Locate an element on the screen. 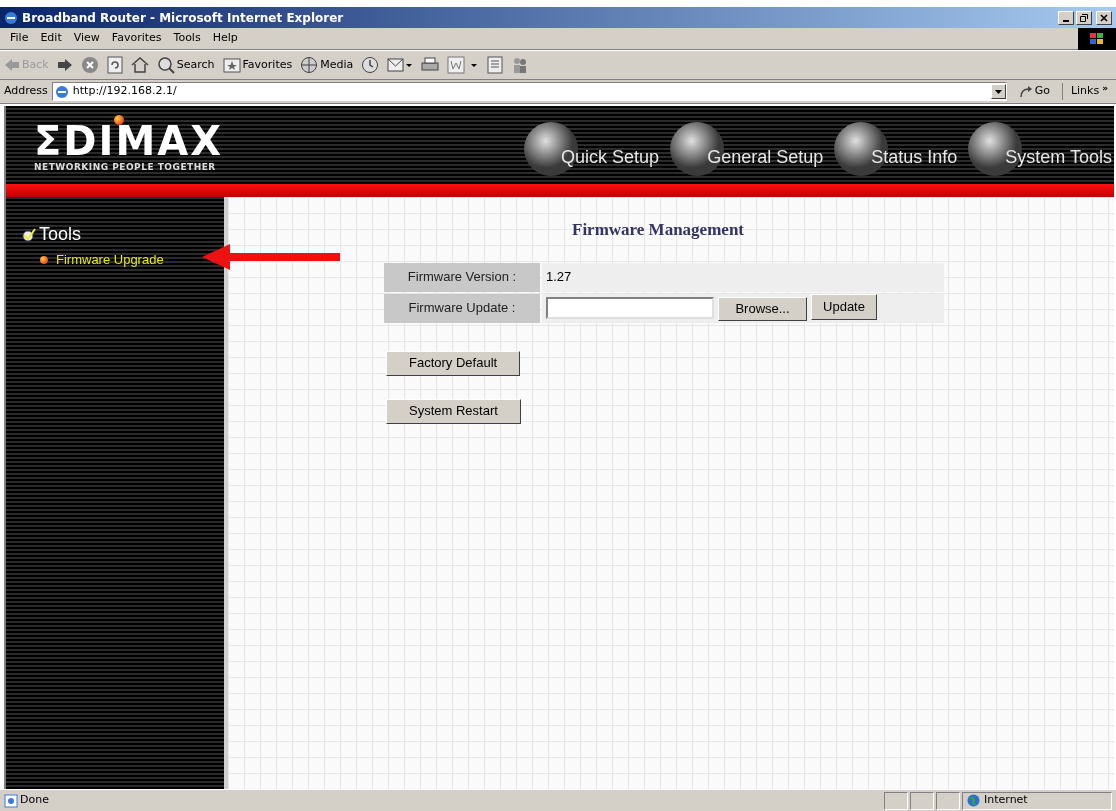 The image size is (1116, 811). caret-icon is located at coordinates (998, 91).